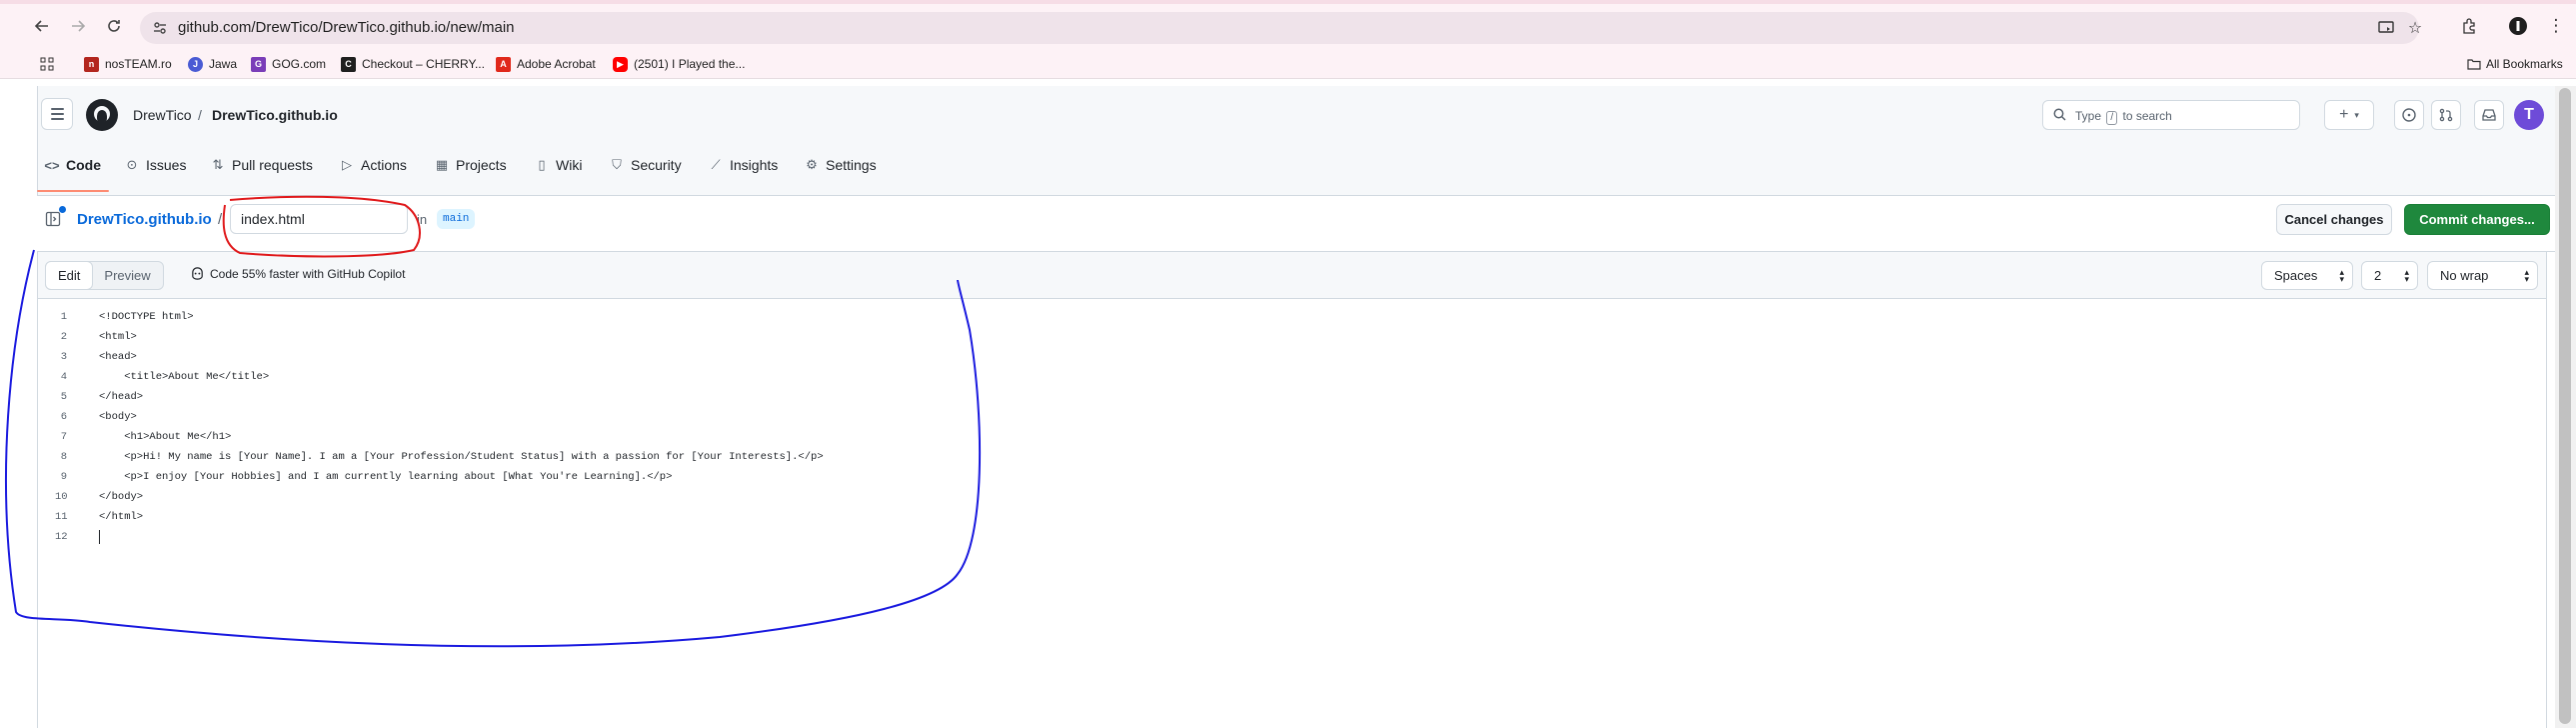  What do you see at coordinates (620, 64) in the screenshot?
I see `bookmark-favicon-icon: ▶` at bounding box center [620, 64].